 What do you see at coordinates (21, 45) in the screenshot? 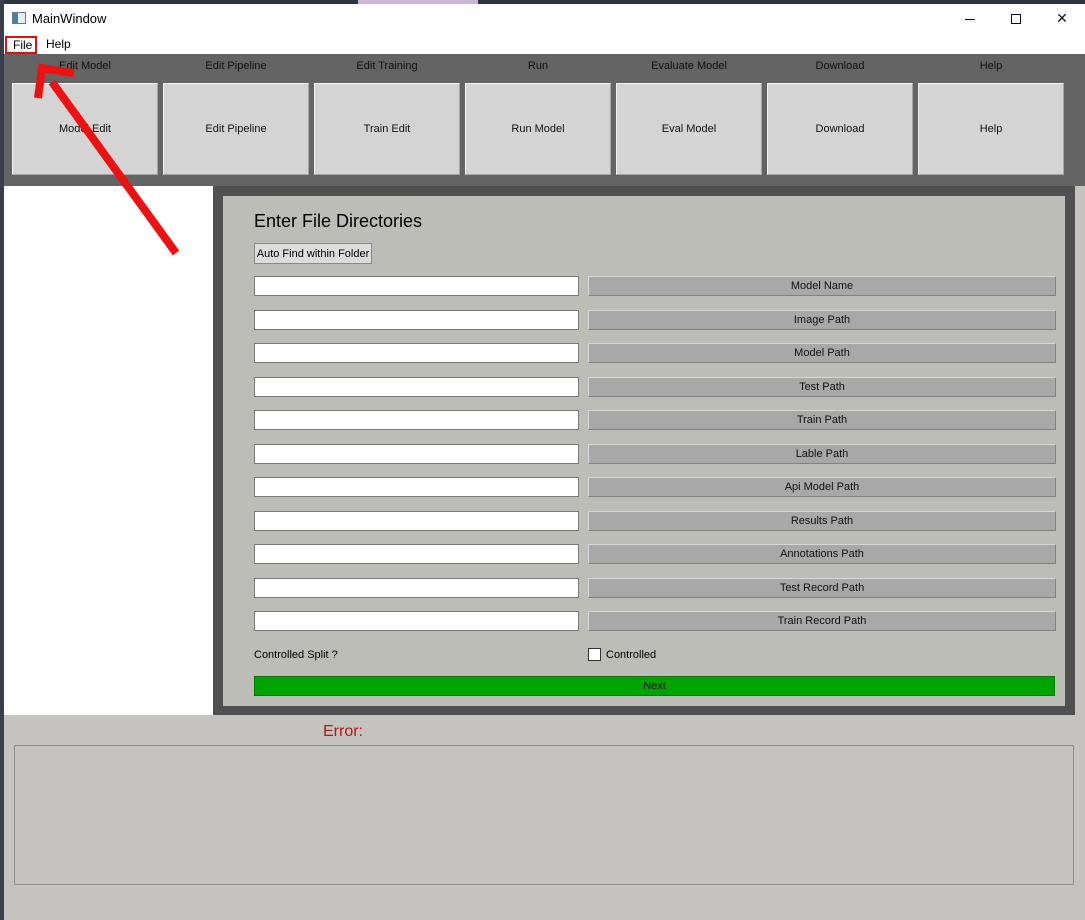
I see `menu-file: File` at bounding box center [21, 45].